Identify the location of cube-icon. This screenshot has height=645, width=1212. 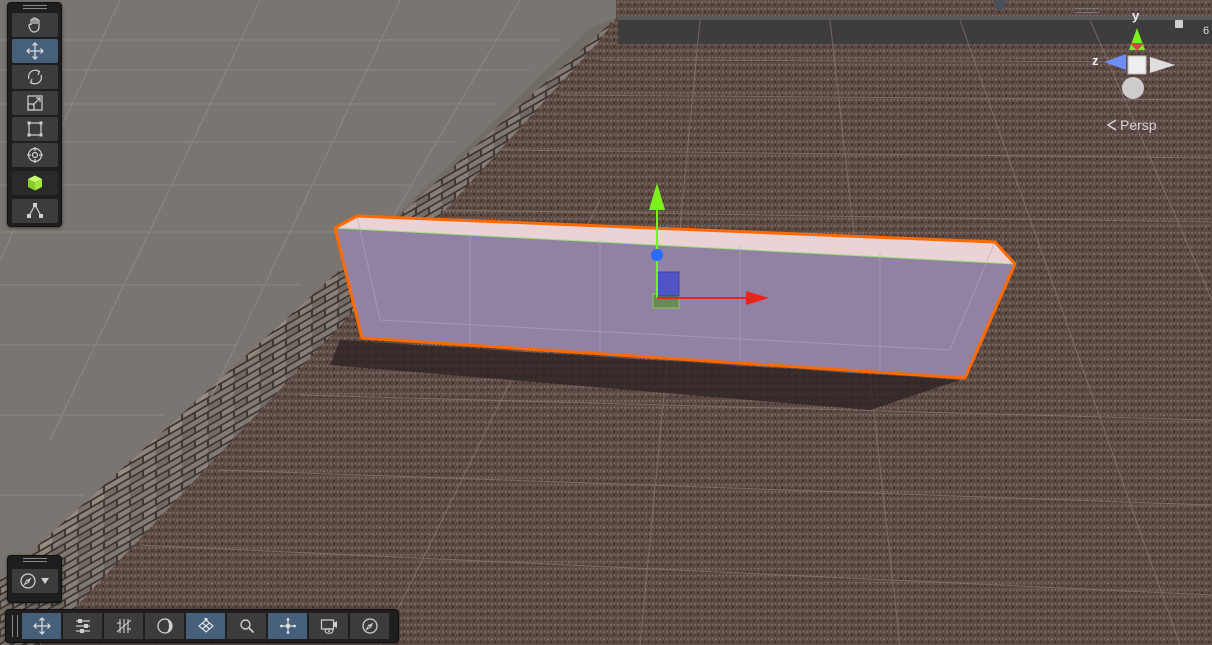
(34, 183).